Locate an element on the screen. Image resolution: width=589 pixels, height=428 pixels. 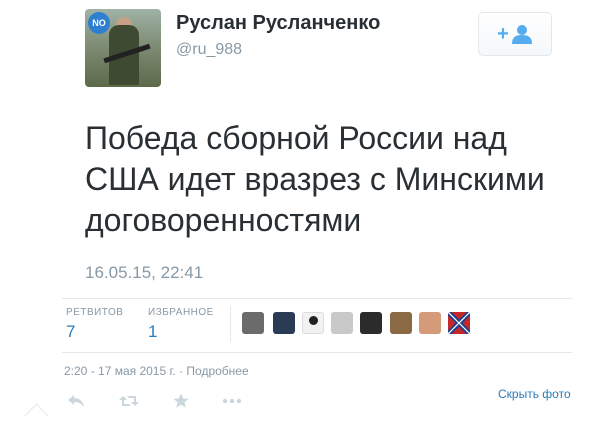
tweet-text-line: Победа сборной России над is located at coordinates (296, 138).